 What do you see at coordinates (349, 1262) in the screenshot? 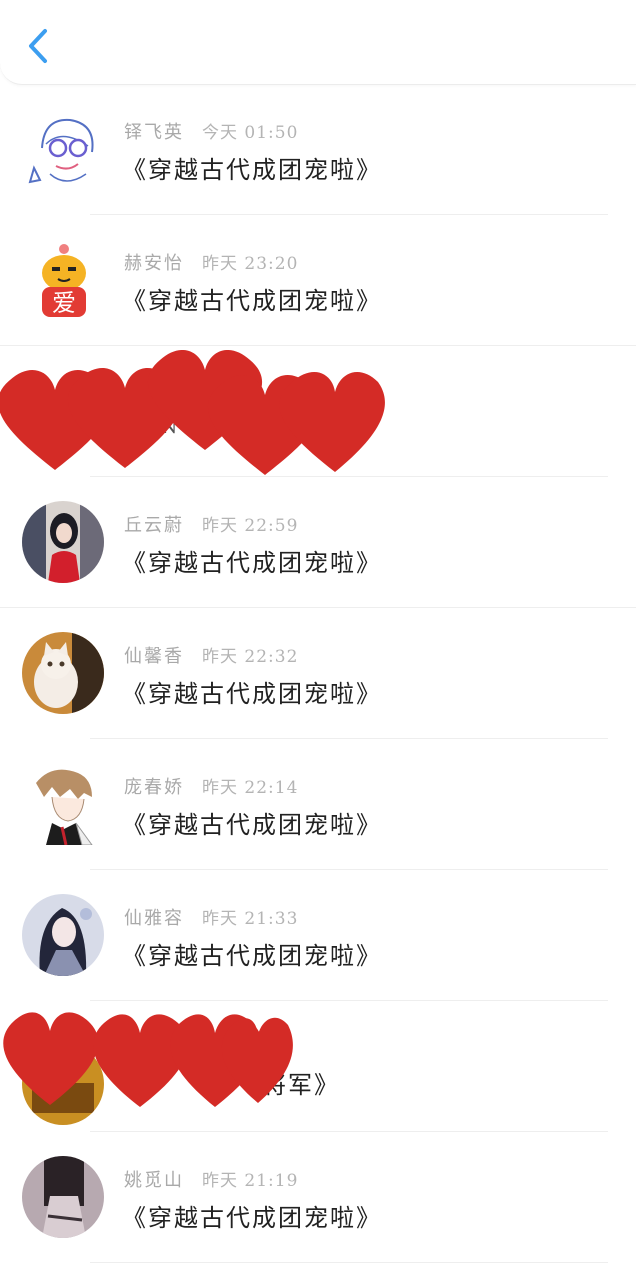
I see `divider` at bounding box center [349, 1262].